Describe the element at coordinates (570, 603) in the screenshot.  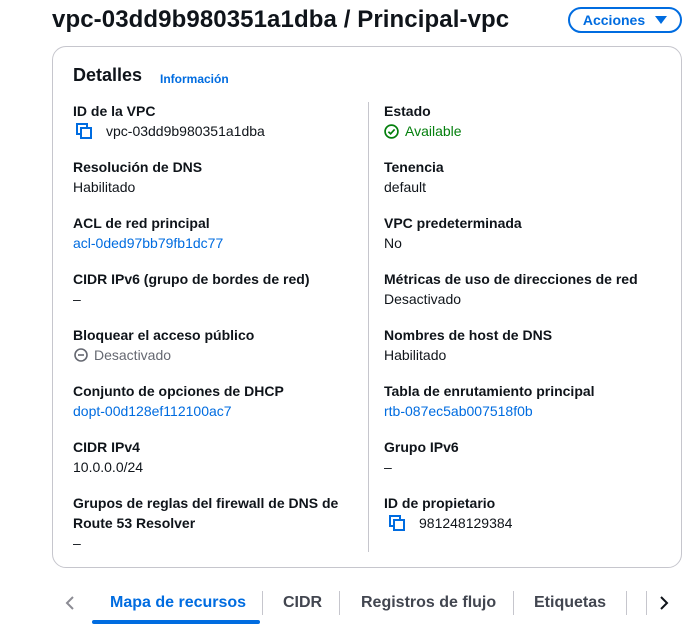
I see `tab-tags: Etiquetas` at that location.